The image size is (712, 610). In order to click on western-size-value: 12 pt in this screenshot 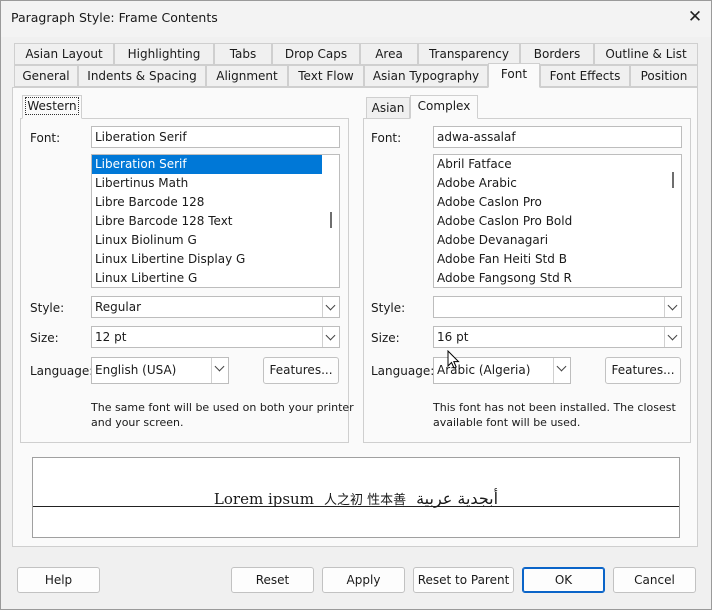, I will do `click(111, 337)`.